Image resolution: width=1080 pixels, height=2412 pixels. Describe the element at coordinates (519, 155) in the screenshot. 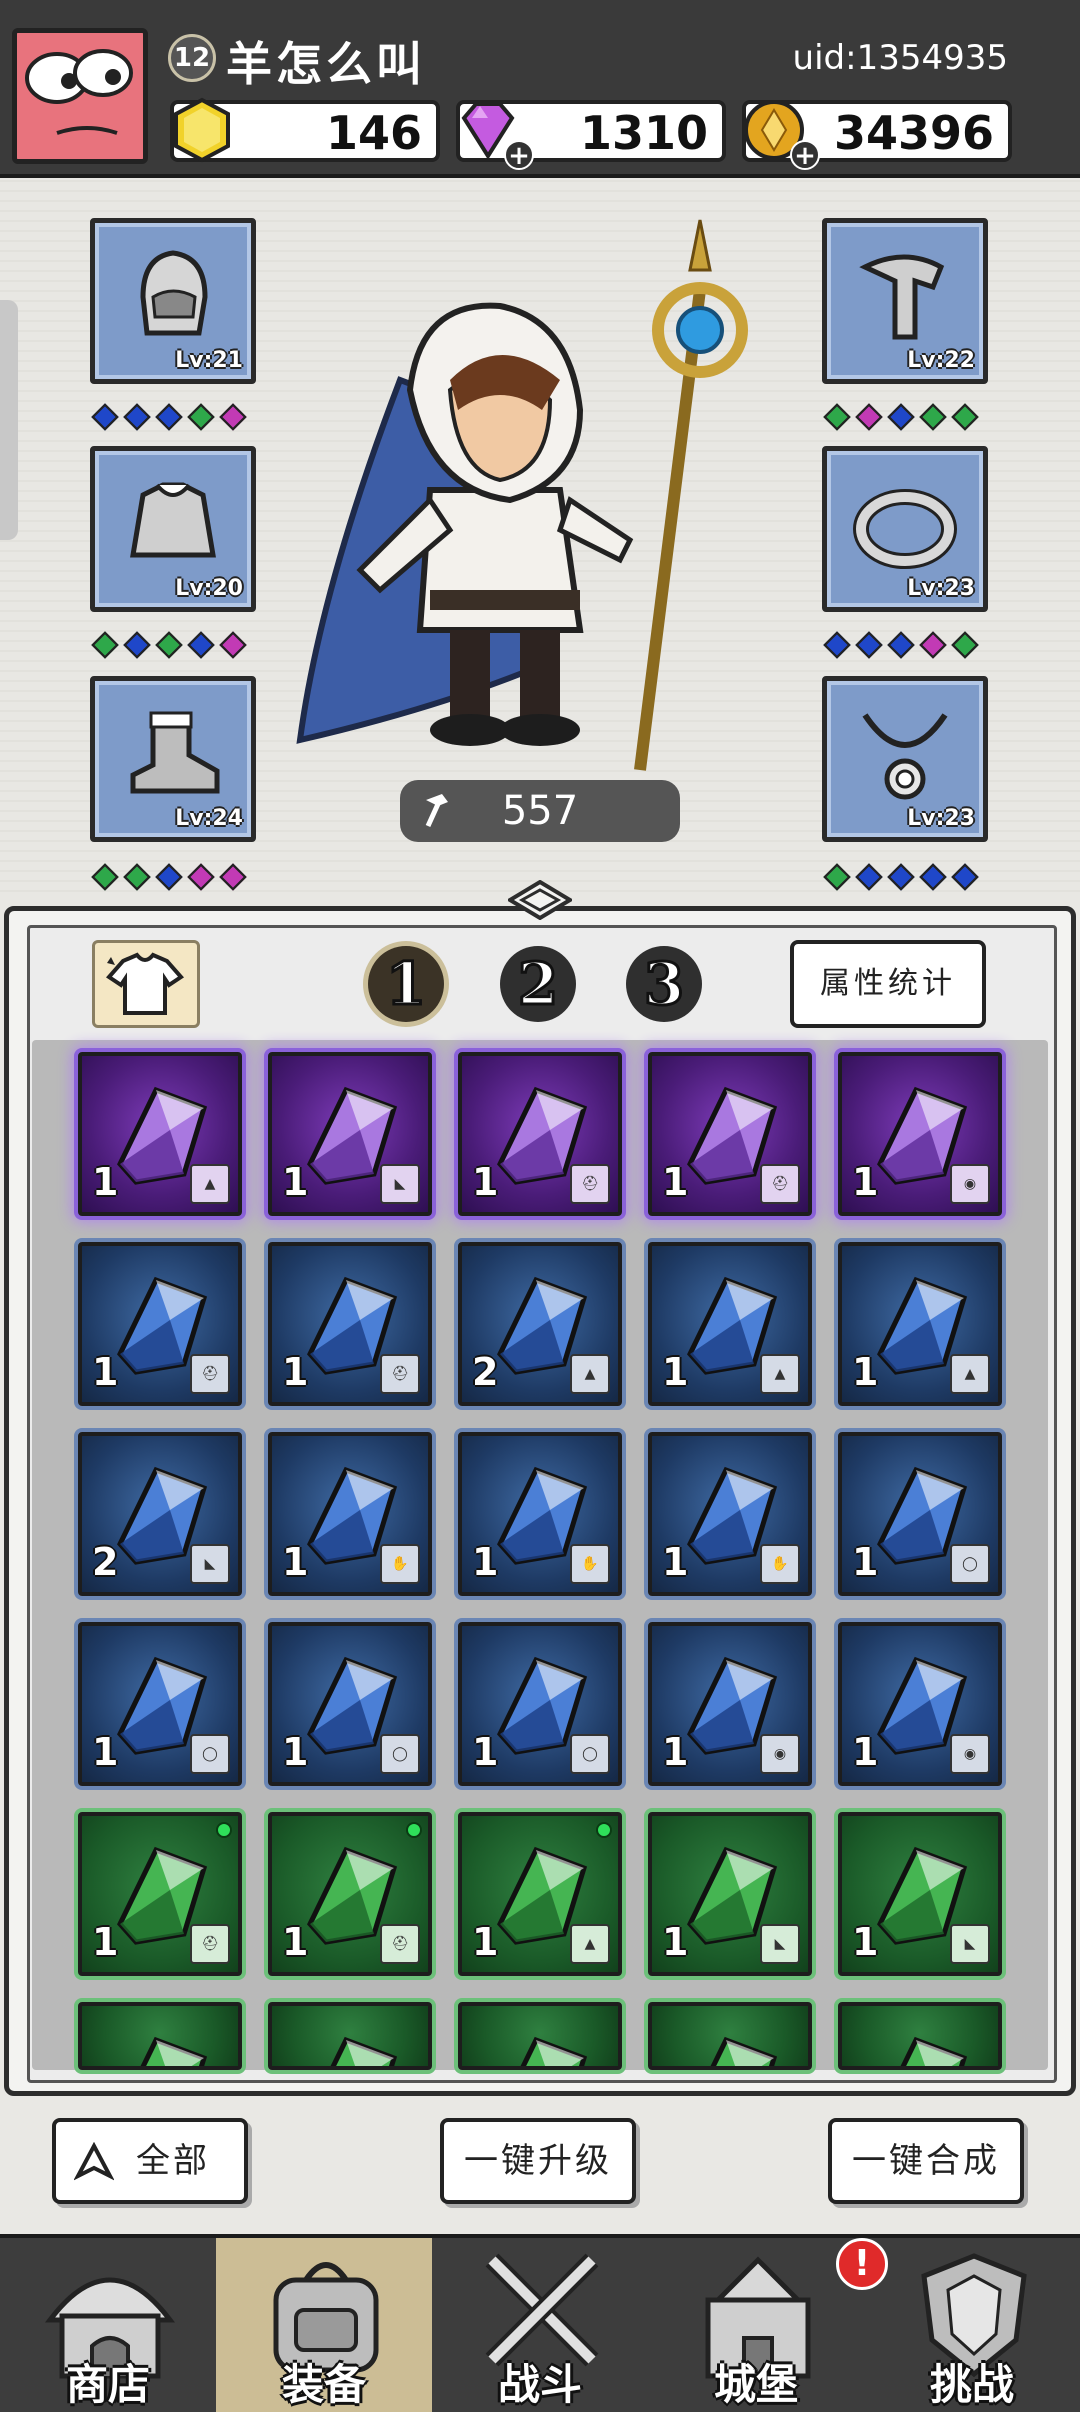

I see `add-diamond-button: +` at that location.